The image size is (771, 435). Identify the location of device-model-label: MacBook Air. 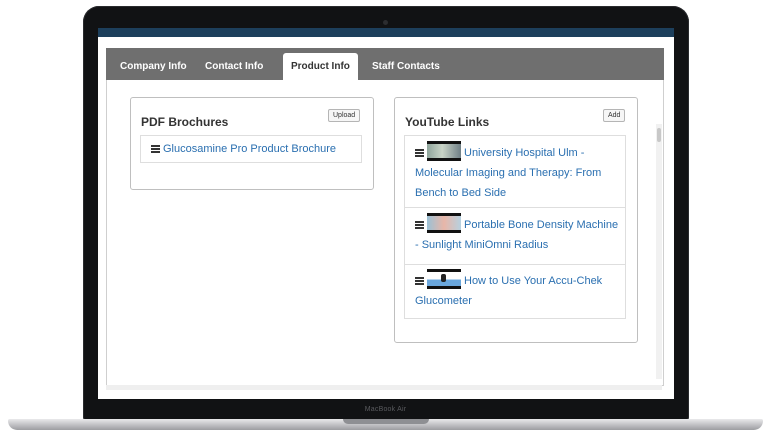
(385, 409).